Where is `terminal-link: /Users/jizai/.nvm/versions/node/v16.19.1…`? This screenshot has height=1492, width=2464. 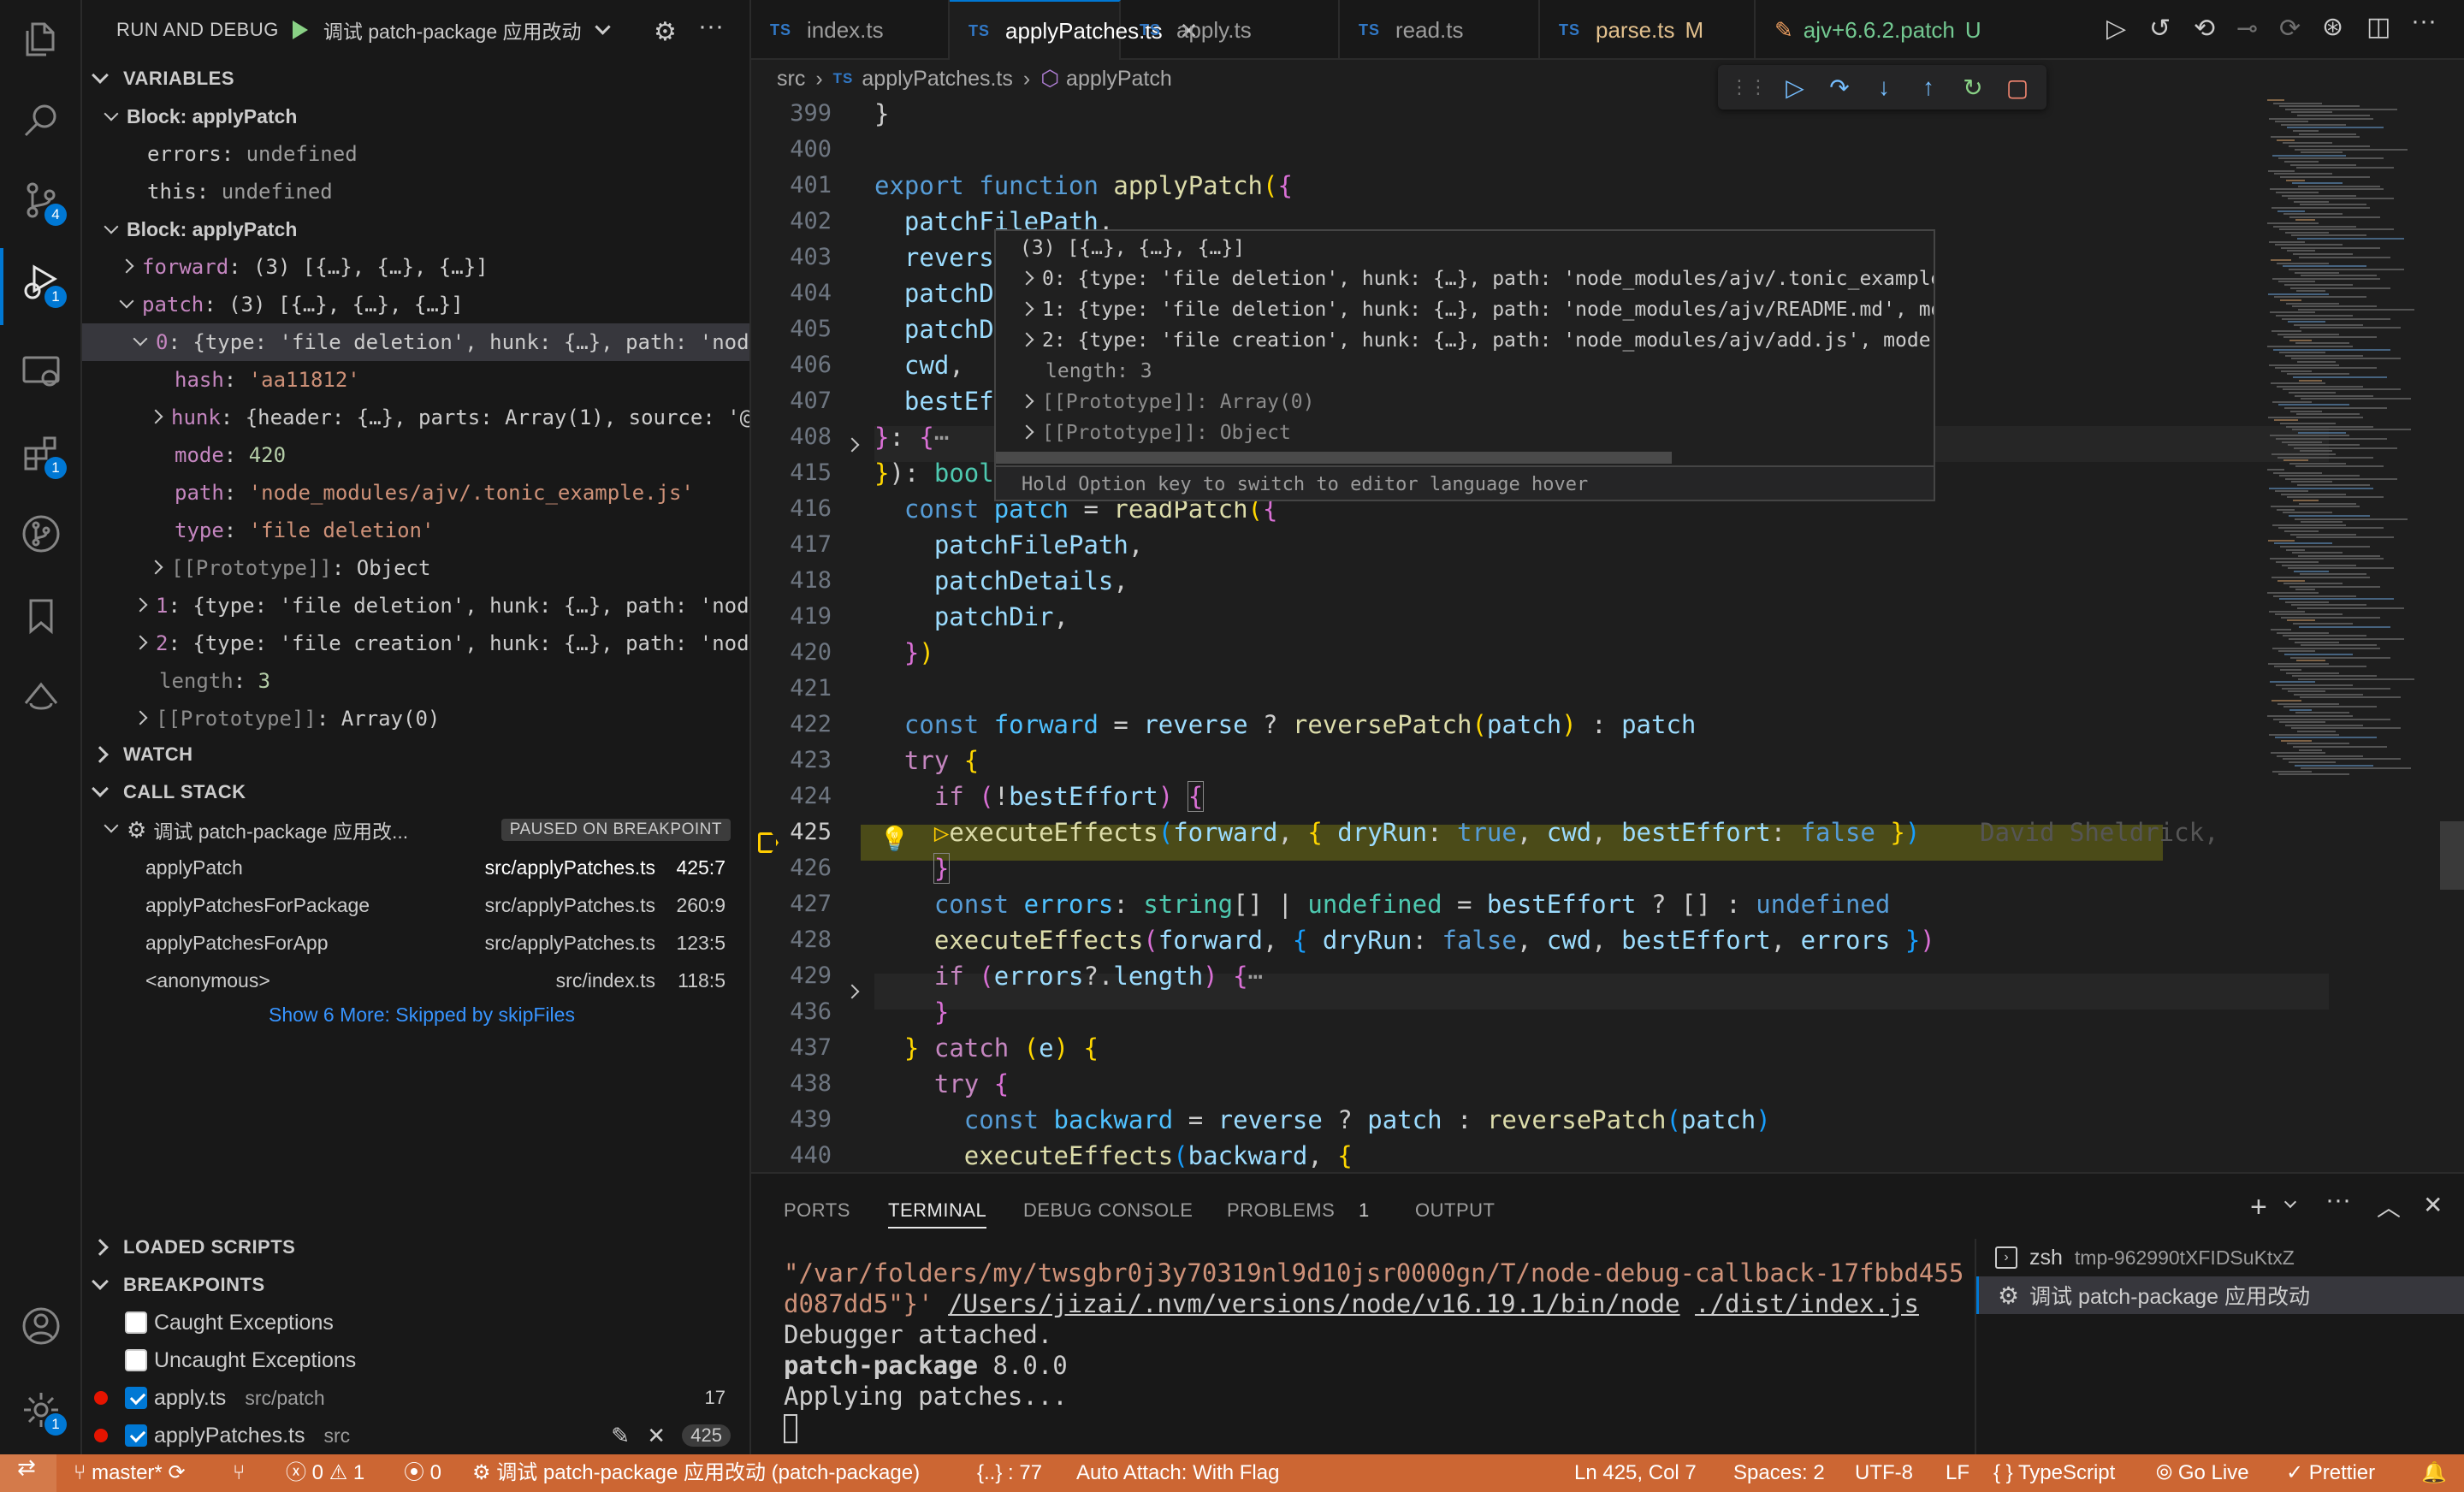 terminal-link: /Users/jizai/.nvm/versions/node/v16.19.1… is located at coordinates (1314, 1303).